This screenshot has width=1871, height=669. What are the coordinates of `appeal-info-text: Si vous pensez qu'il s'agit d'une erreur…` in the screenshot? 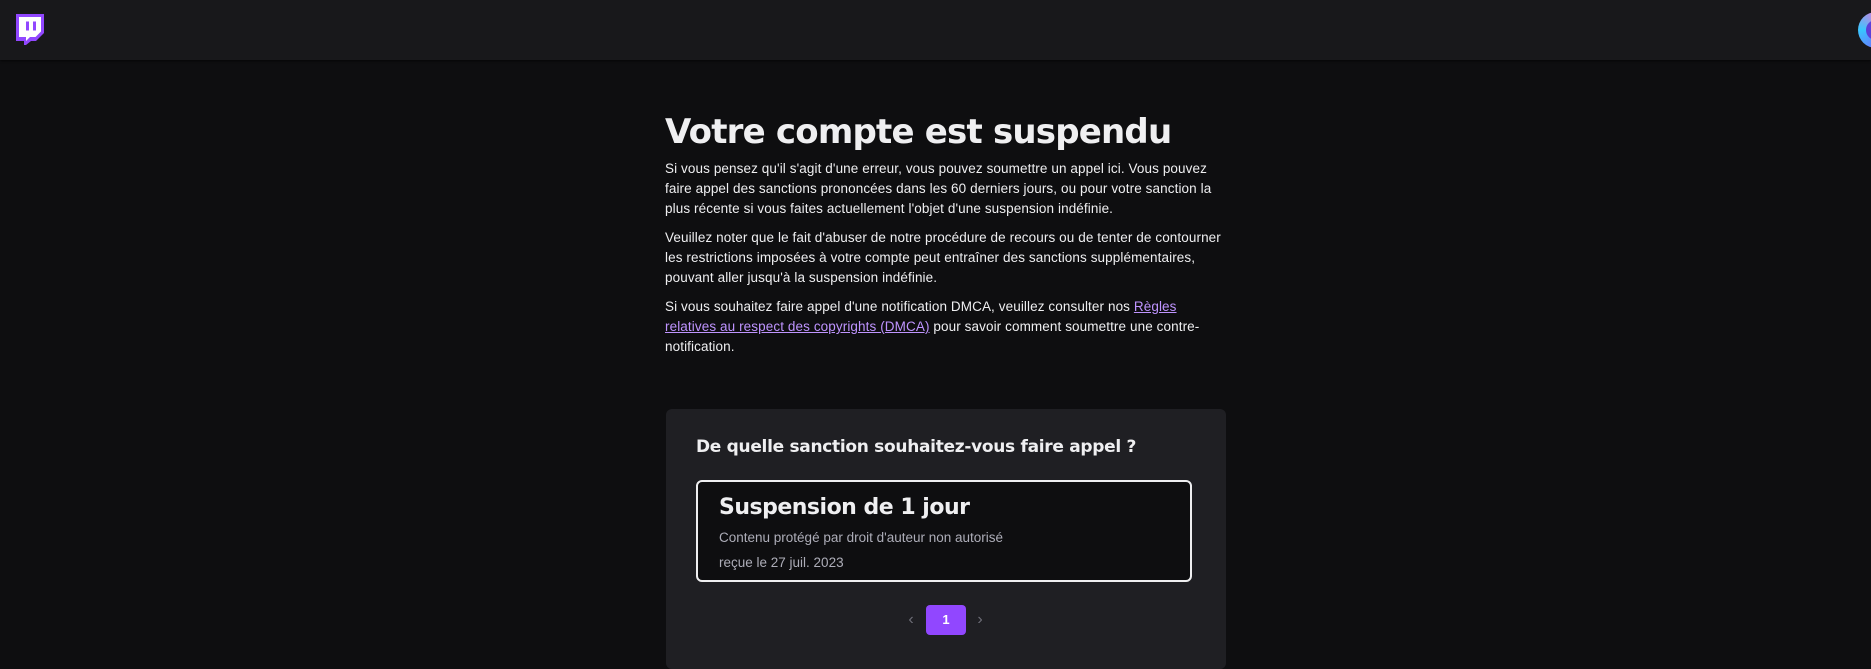 It's located at (938, 188).